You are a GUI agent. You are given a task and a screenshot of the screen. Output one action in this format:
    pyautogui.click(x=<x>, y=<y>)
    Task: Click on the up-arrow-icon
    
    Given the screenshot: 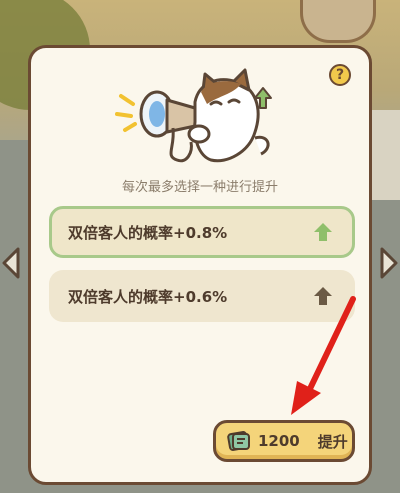 What is the action you would take?
    pyautogui.click(x=323, y=232)
    